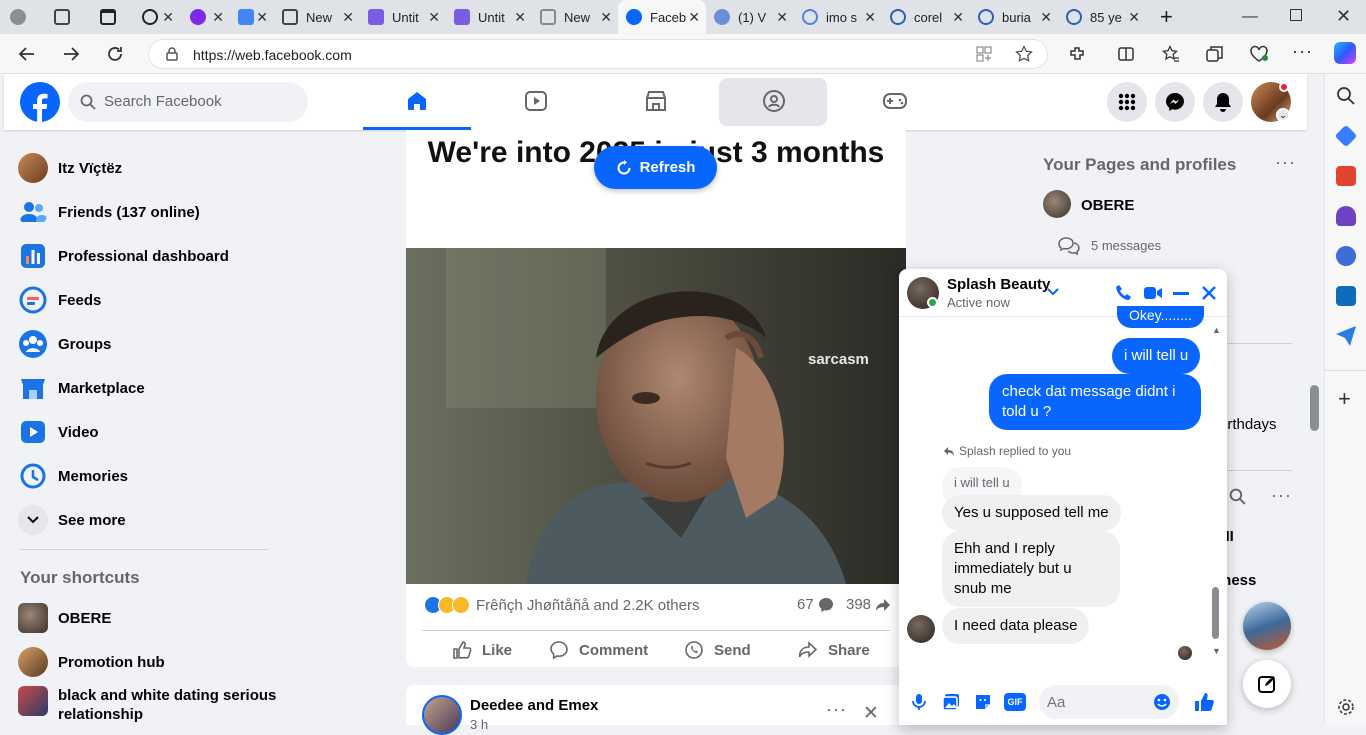 The height and width of the screenshot is (735, 1366). Describe the element at coordinates (81, 388) in the screenshot. I see `sidebar-item-marketplace: Marketplace` at that location.